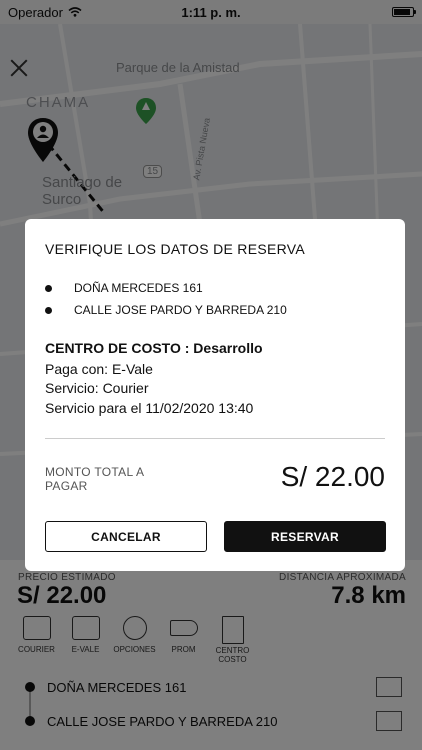  What do you see at coordinates (215, 438) in the screenshot?
I see `divider` at bounding box center [215, 438].